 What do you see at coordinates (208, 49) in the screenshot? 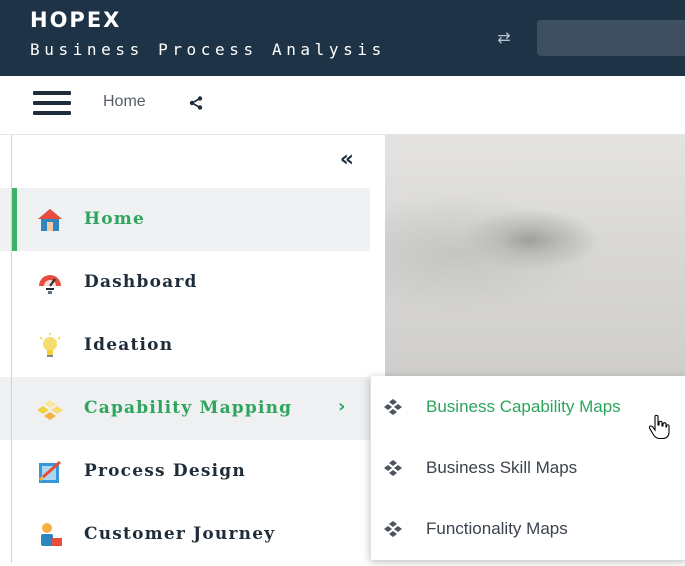
I see `app-subtitle: Business Process Analysis` at bounding box center [208, 49].